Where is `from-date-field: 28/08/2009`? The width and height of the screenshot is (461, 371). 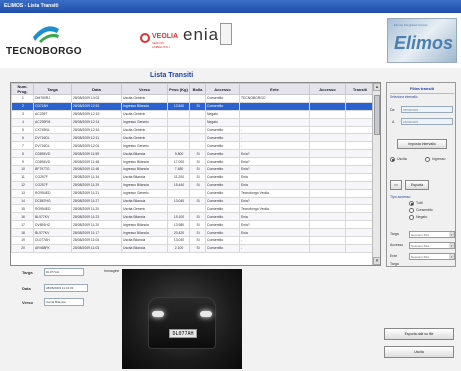 from-date-field: 28/08/2009 is located at coordinates (427, 109).